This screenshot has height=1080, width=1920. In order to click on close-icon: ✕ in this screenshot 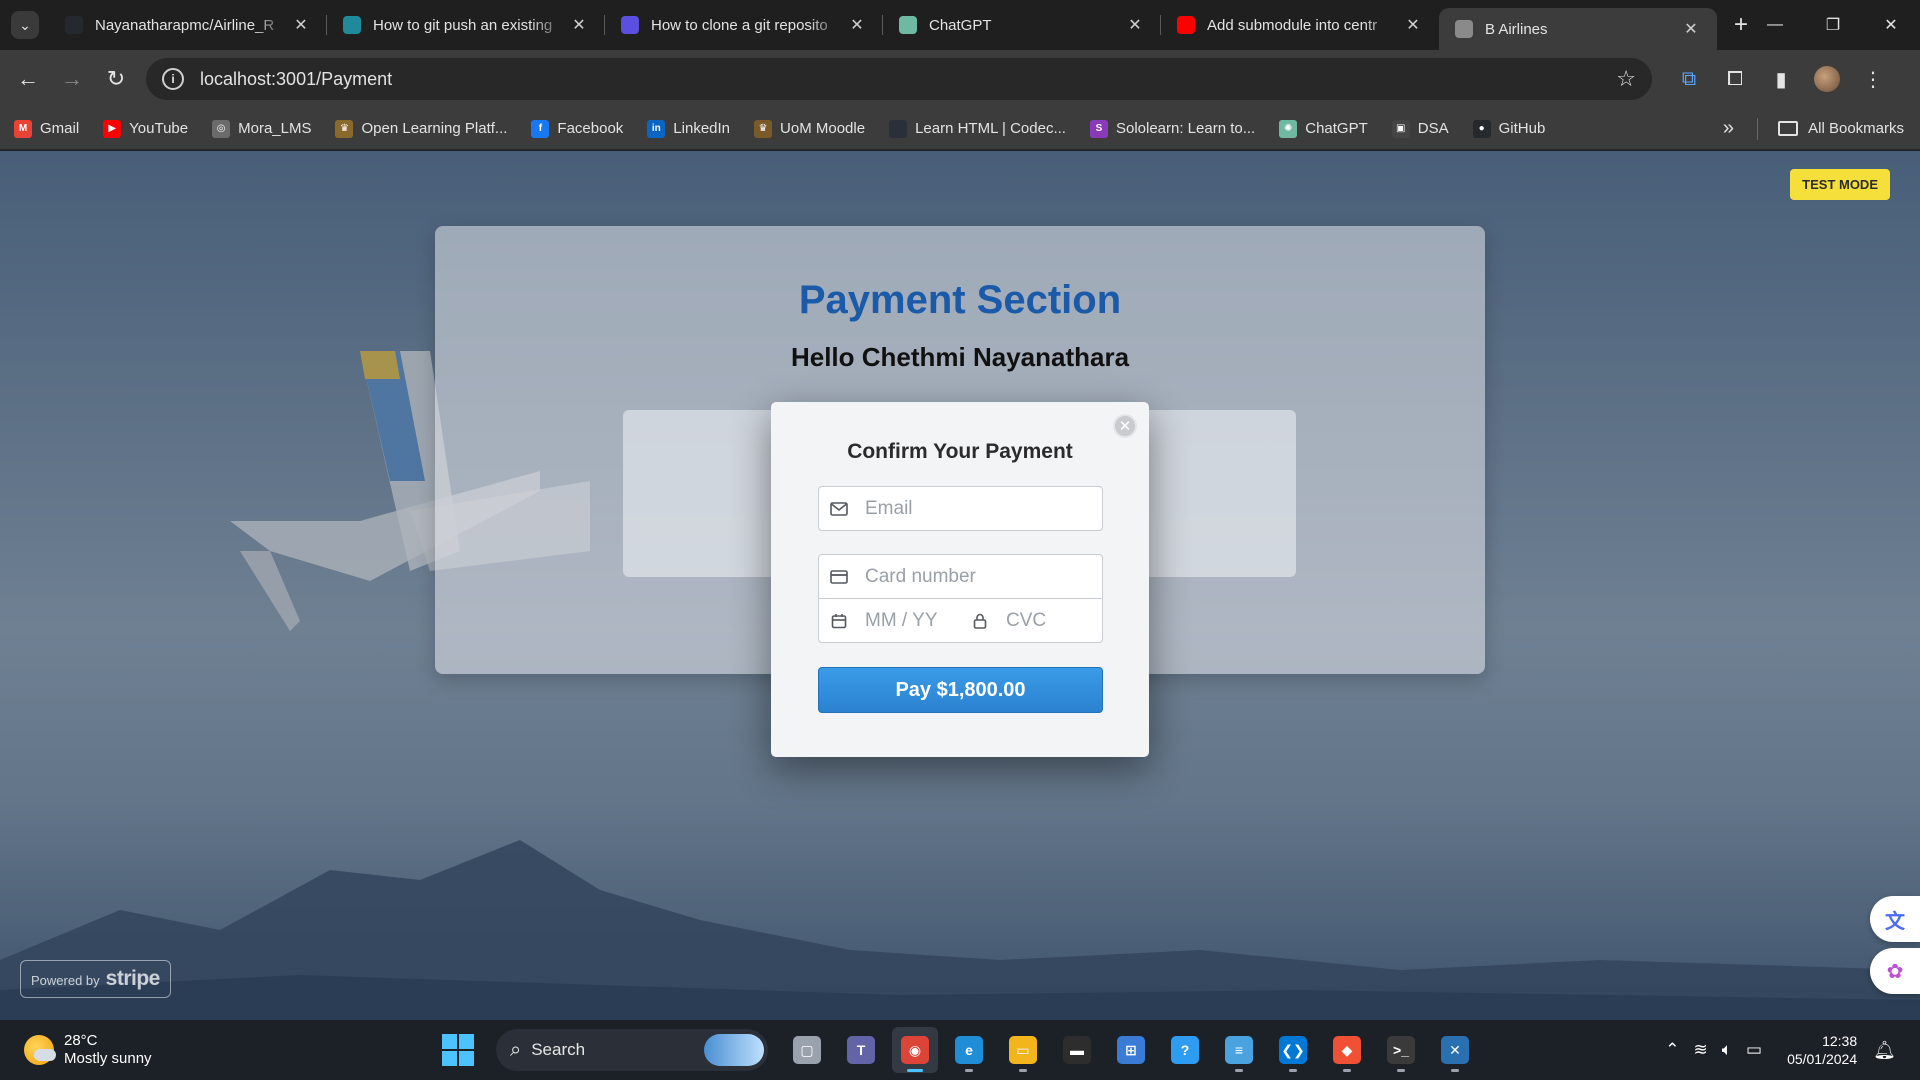, I will do `click(1125, 426)`.